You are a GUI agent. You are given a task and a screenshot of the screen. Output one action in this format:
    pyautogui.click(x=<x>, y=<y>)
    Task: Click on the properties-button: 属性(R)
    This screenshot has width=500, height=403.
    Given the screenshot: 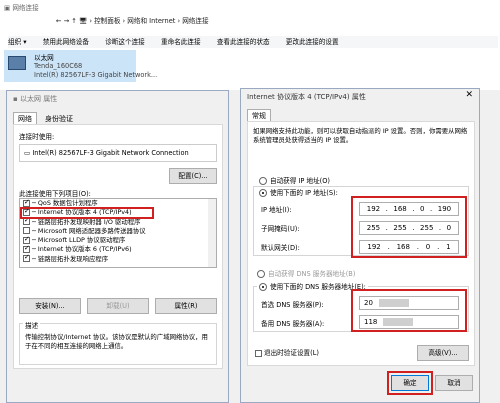 What is the action you would take?
    pyautogui.click(x=186, y=306)
    